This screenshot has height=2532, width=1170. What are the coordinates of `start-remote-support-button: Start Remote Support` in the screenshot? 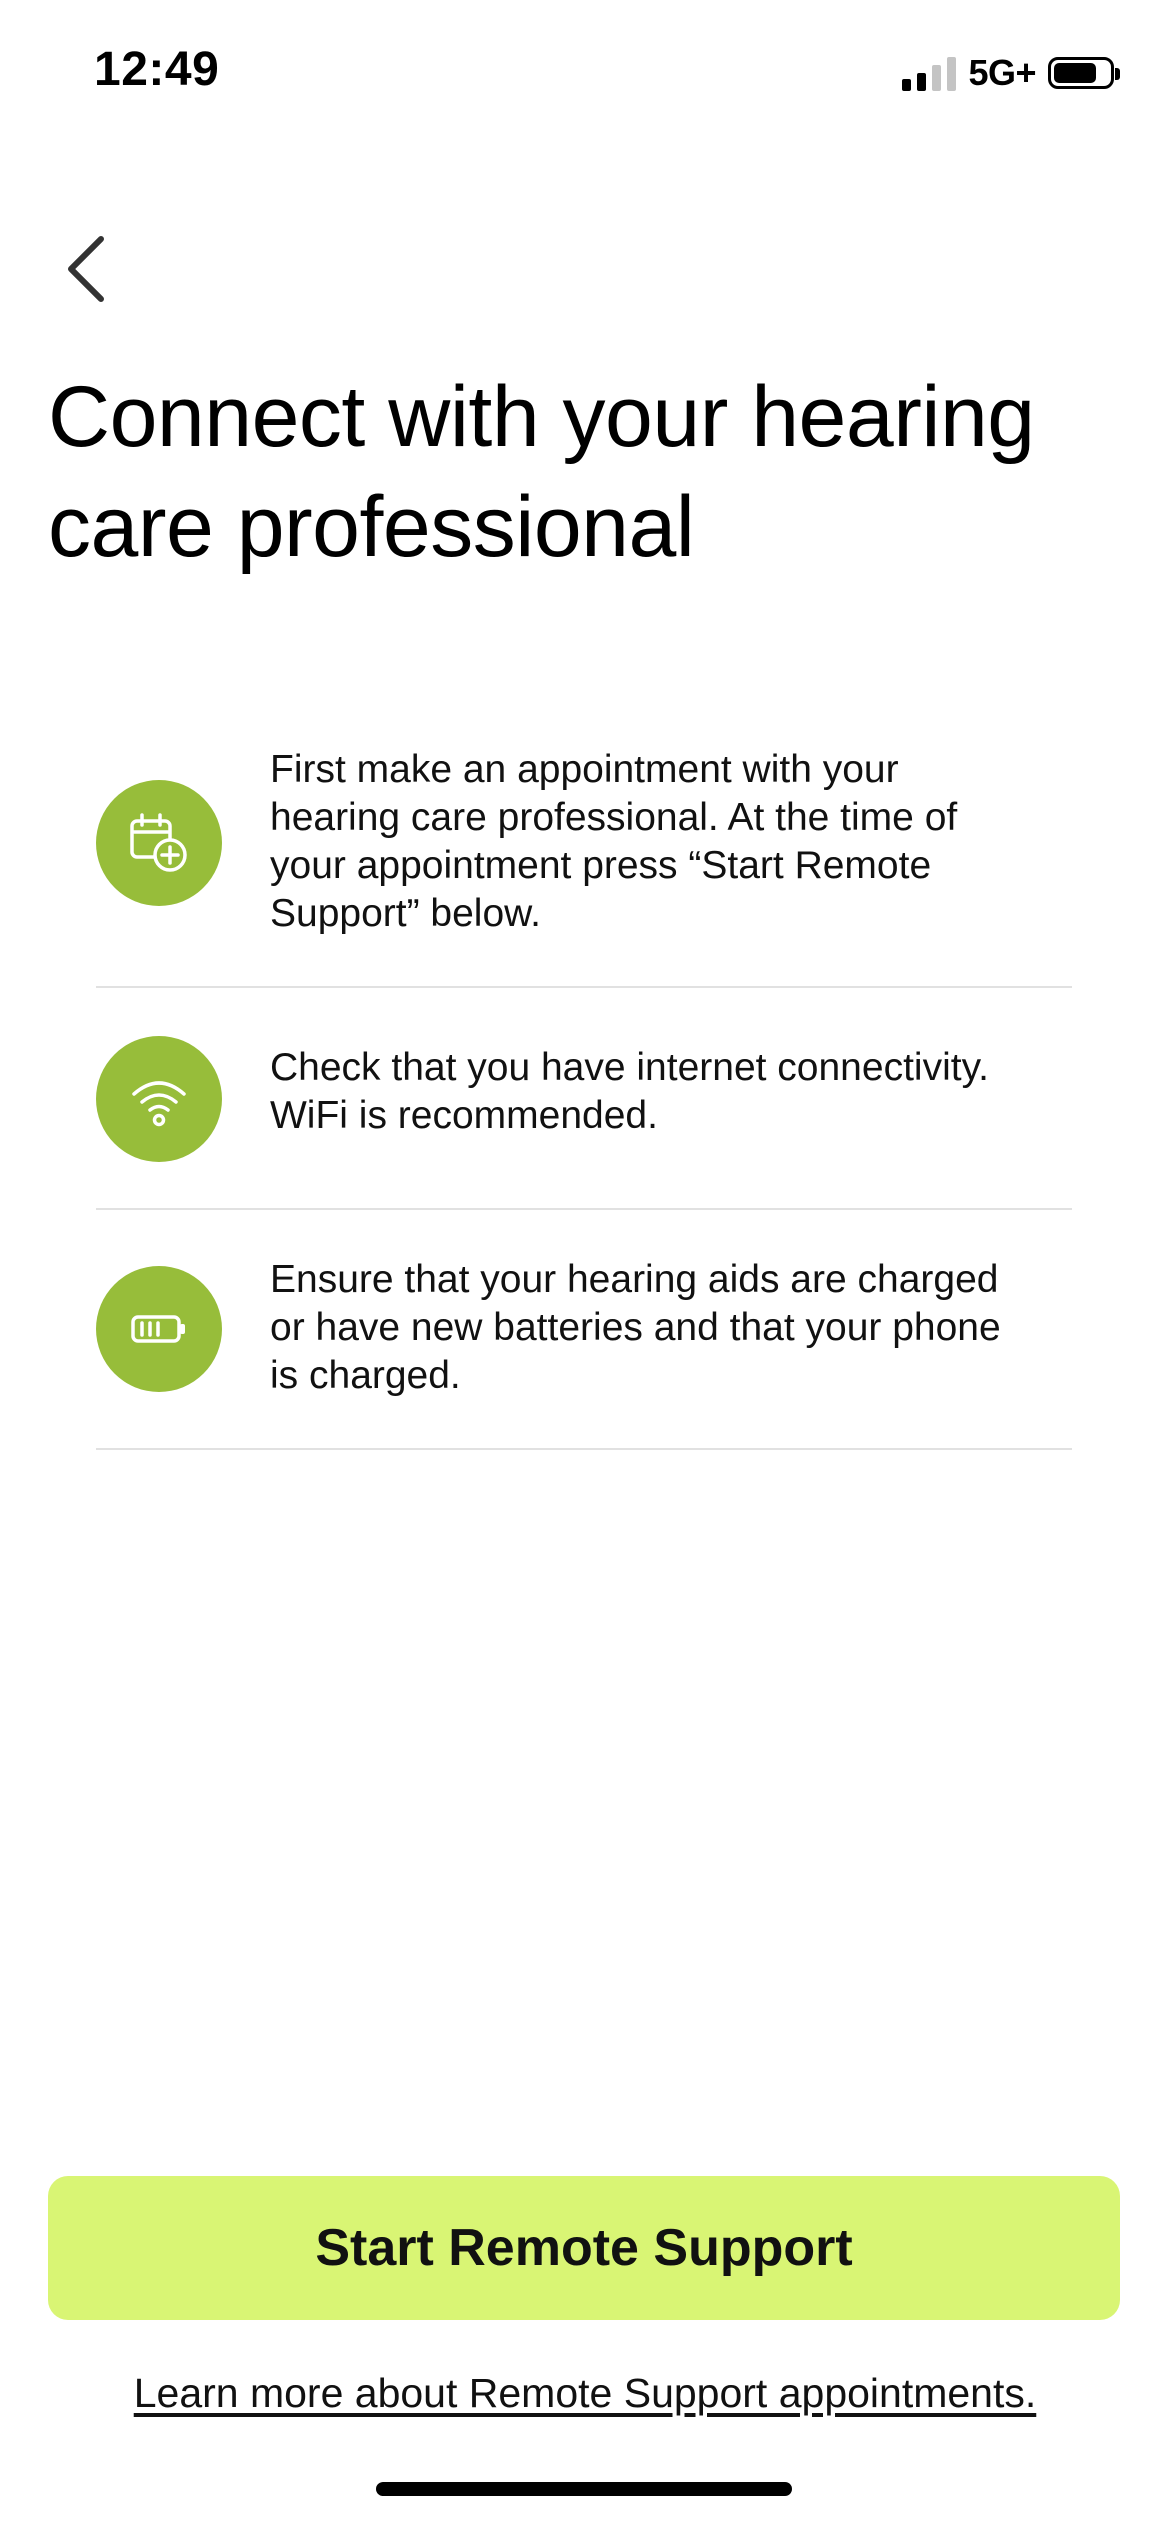 It's located at (584, 2248).